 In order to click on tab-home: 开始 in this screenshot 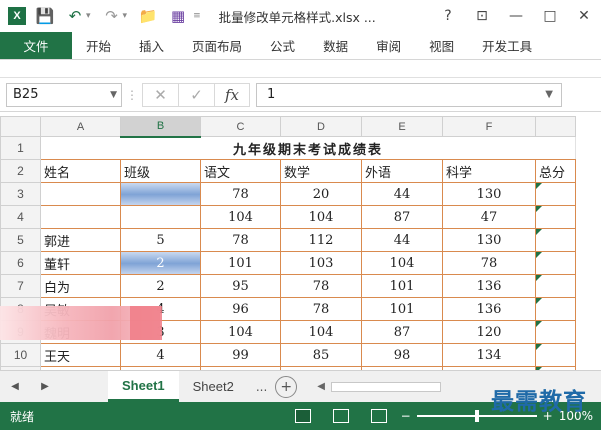, I will do `click(98, 45)`.